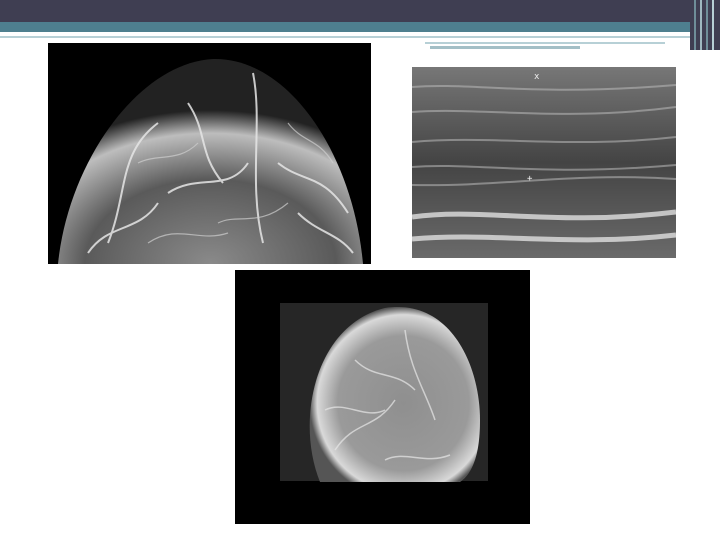 This screenshot has width=720, height=540. What do you see at coordinates (505, 47) in the screenshot?
I see `slide-header-accent-line-short` at bounding box center [505, 47].